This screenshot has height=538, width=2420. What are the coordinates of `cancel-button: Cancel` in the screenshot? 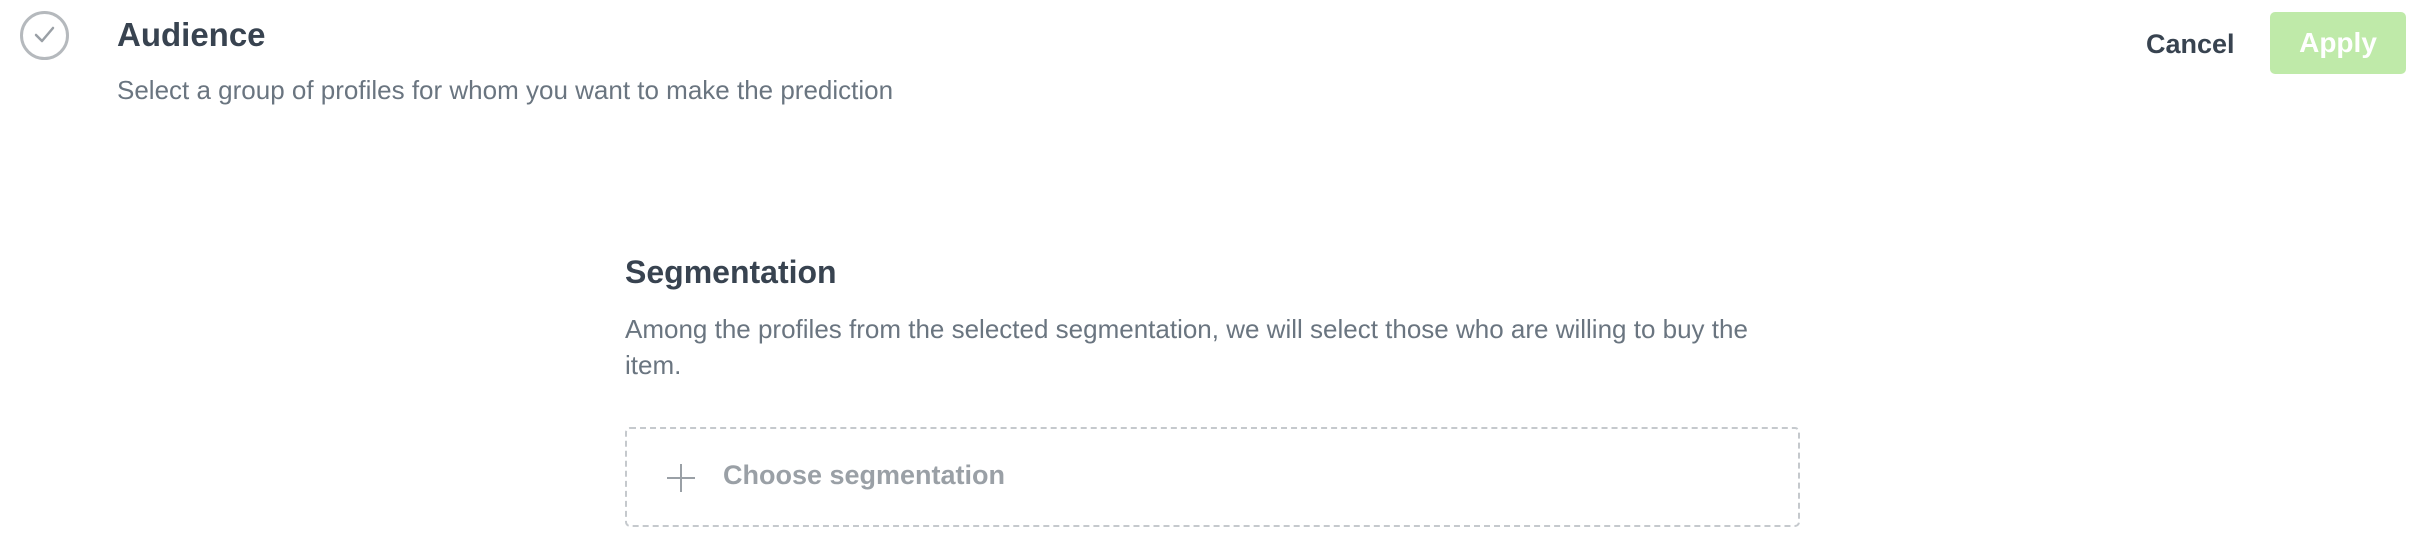 It's located at (2190, 44).